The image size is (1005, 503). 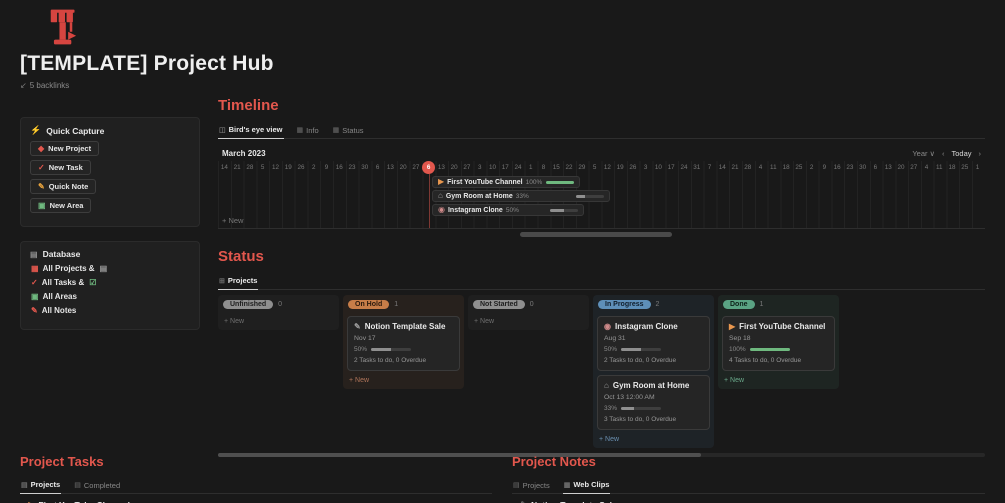 What do you see at coordinates (961, 153) in the screenshot?
I see `timeline-today-button: Today` at bounding box center [961, 153].